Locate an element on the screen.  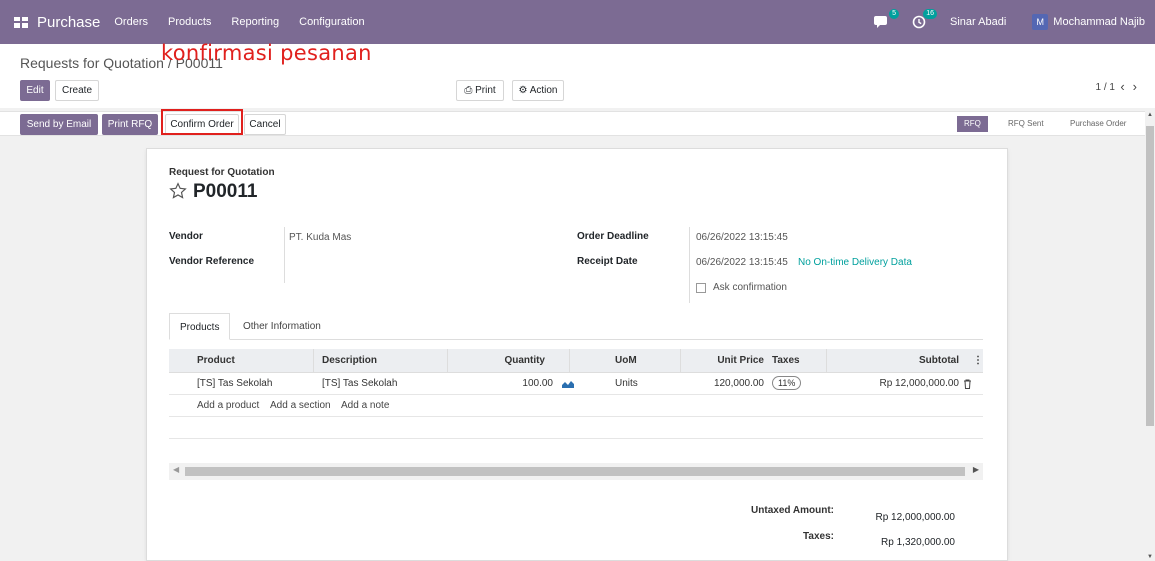
printer-icon: ⎙ is located at coordinates (468, 90).